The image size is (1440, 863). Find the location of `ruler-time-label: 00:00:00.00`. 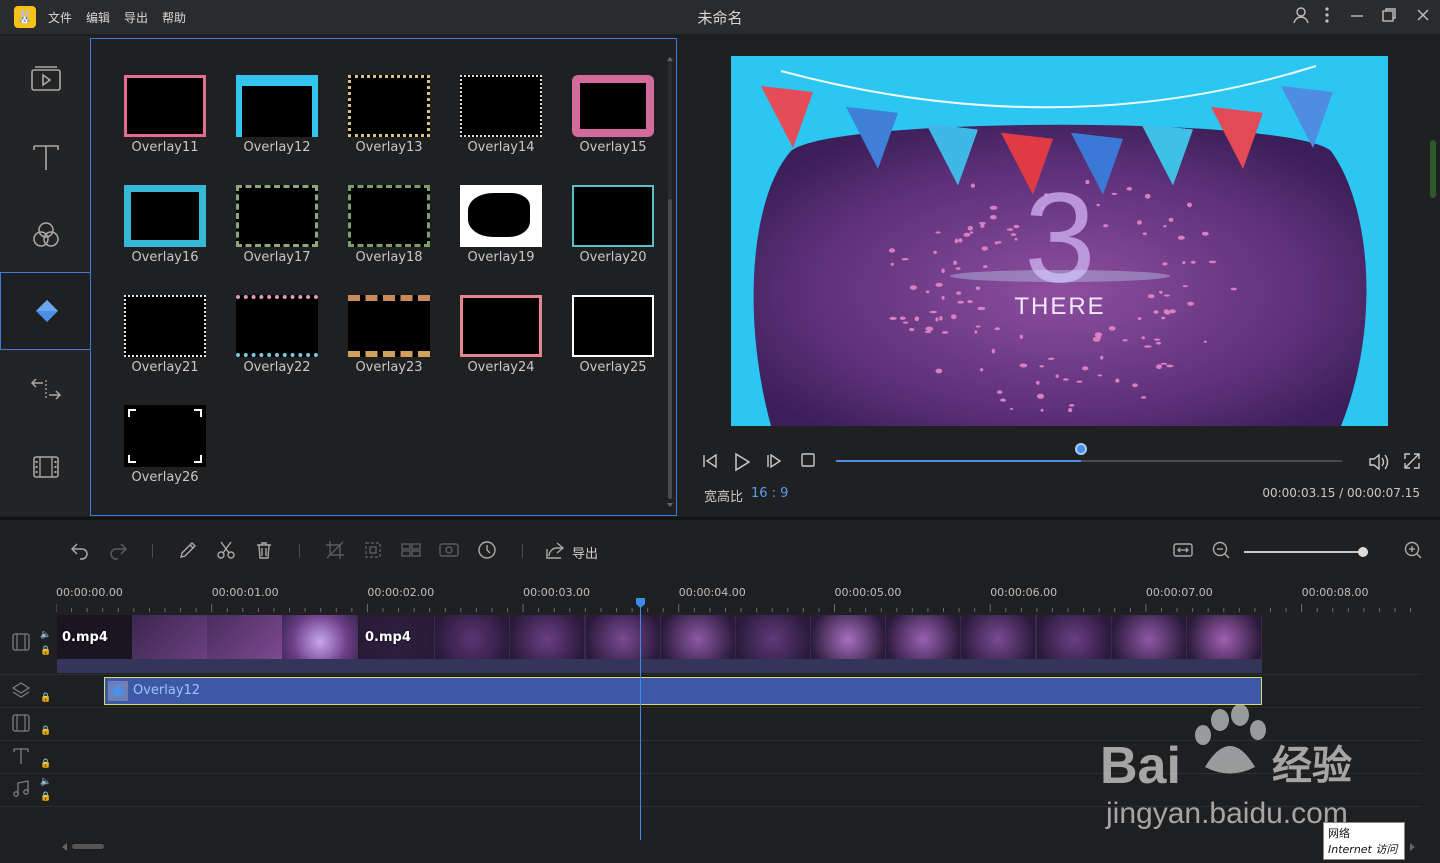

ruler-time-label: 00:00:00.00 is located at coordinates (89, 592).